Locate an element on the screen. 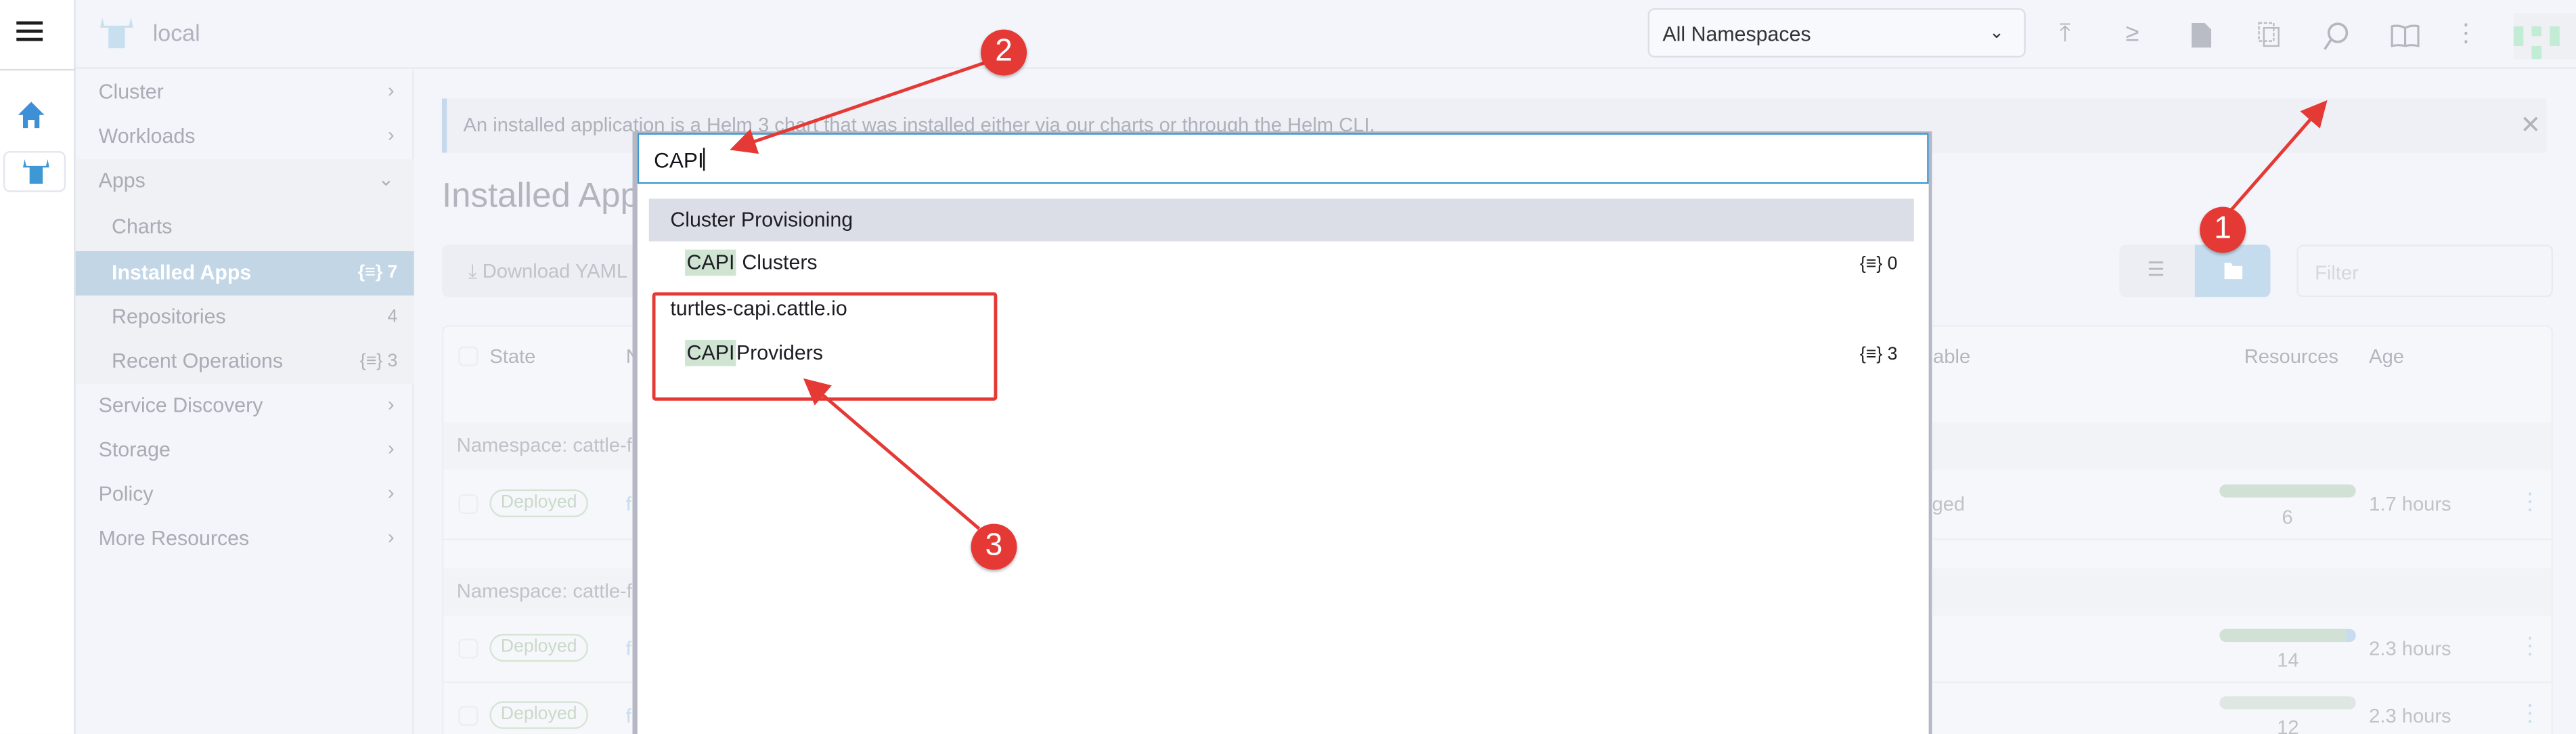 This screenshot has height=734, width=2576. annotation-marker-3: 3 is located at coordinates (994, 546).